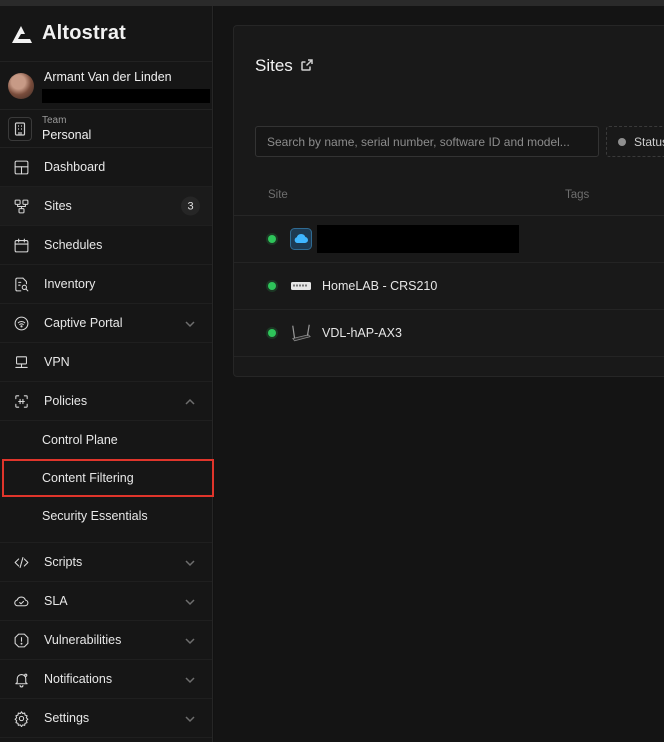  I want to click on team-name: Personal, so click(67, 134).